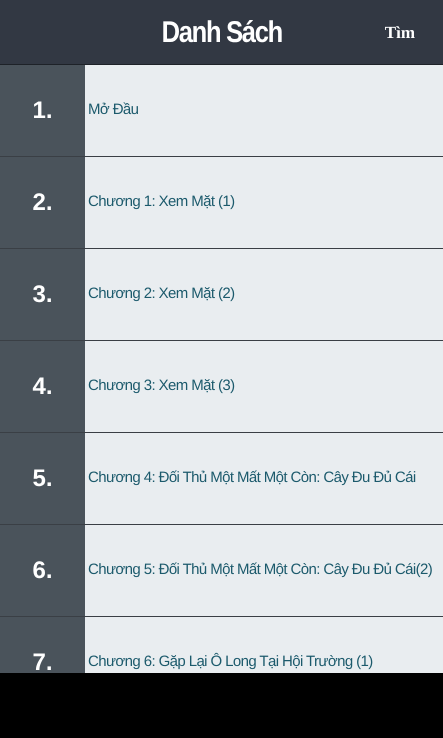  Describe the element at coordinates (42, 295) in the screenshot. I see `chapter-number: 3.` at that location.